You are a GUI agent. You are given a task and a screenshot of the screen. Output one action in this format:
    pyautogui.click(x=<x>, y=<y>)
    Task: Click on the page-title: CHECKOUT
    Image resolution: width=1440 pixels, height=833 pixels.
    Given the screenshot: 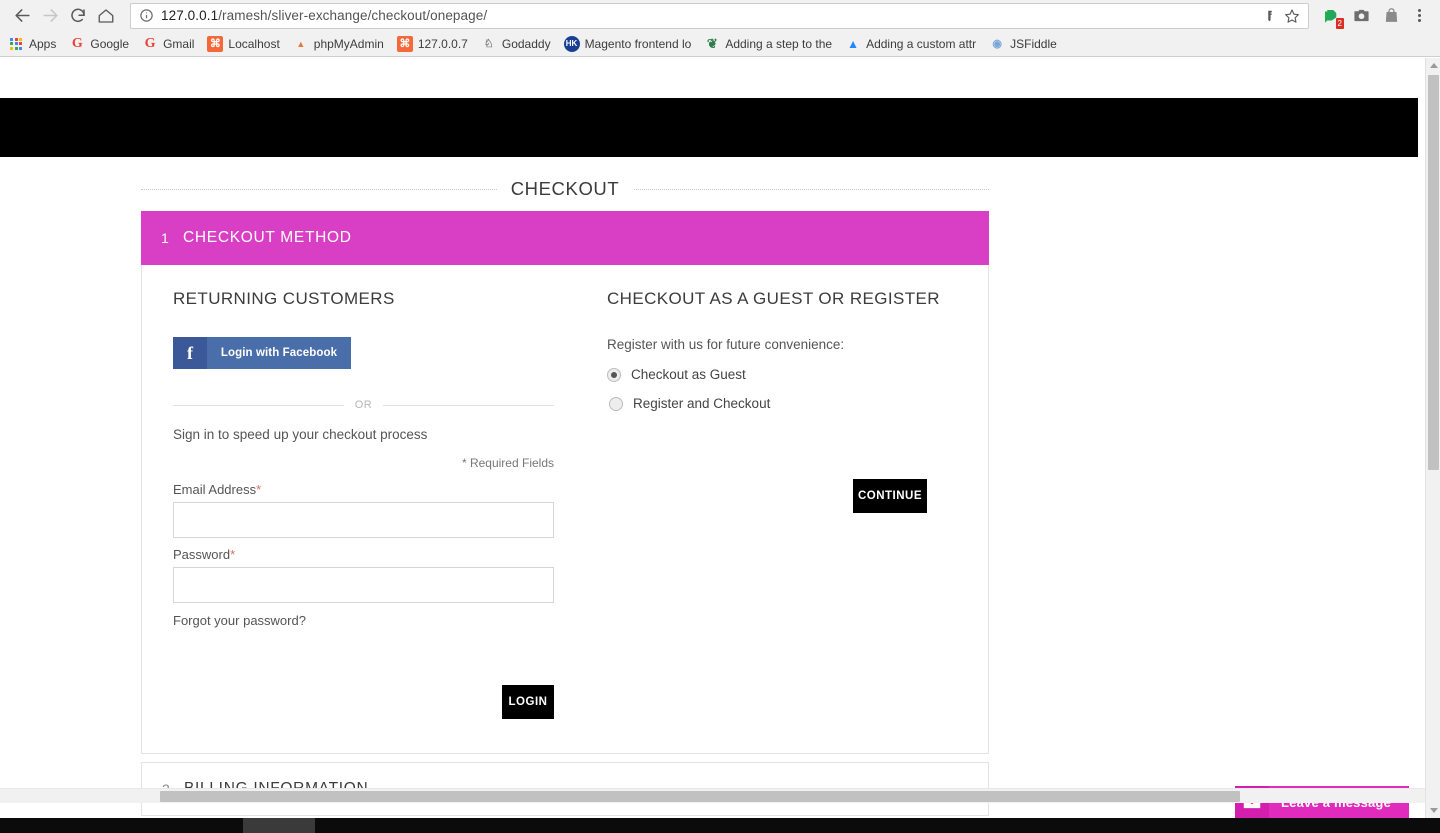 What is the action you would take?
    pyautogui.click(x=565, y=189)
    